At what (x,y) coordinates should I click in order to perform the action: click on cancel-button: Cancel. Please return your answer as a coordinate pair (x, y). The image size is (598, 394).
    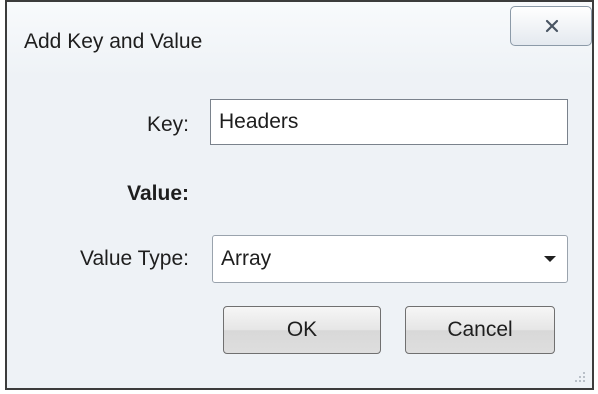
    Looking at the image, I should click on (480, 330).